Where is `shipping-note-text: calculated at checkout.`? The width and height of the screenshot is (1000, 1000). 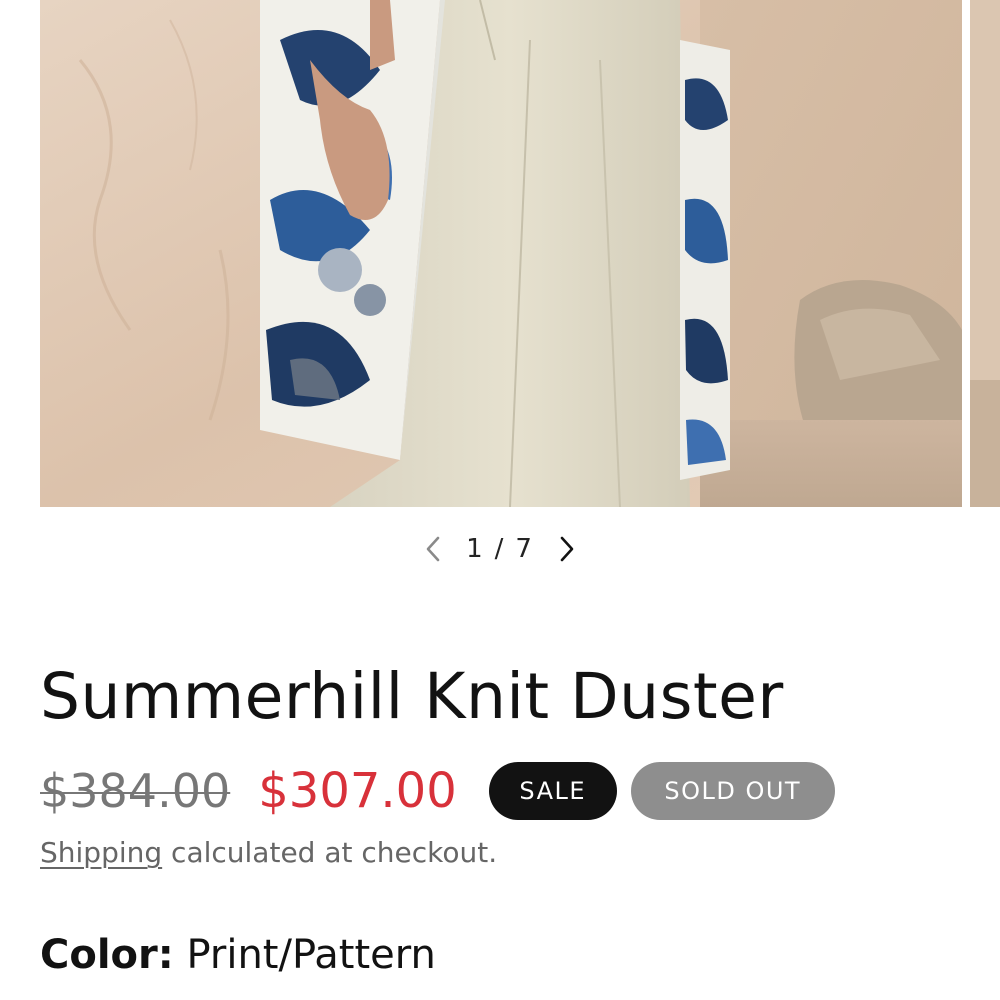
shipping-note-text: calculated at checkout. is located at coordinates (330, 852).